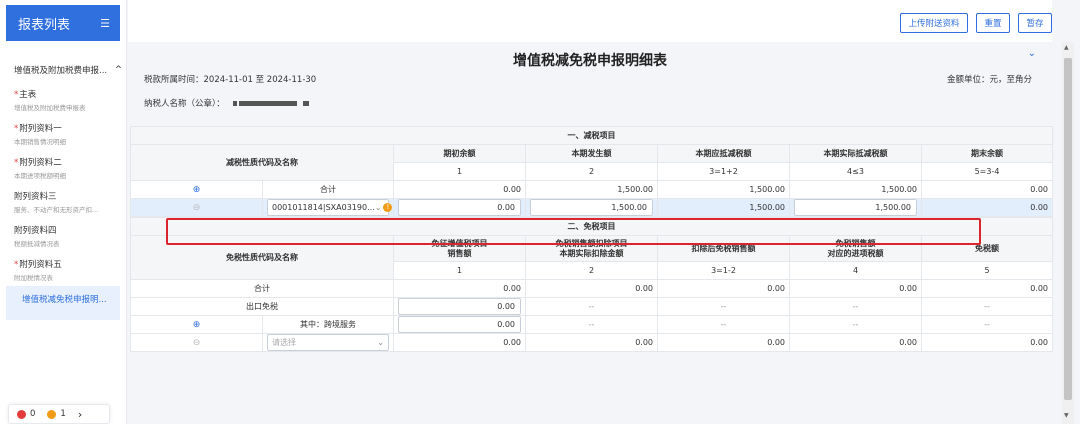  I want to click on col-header: 本期应抵减税额, so click(723, 153).